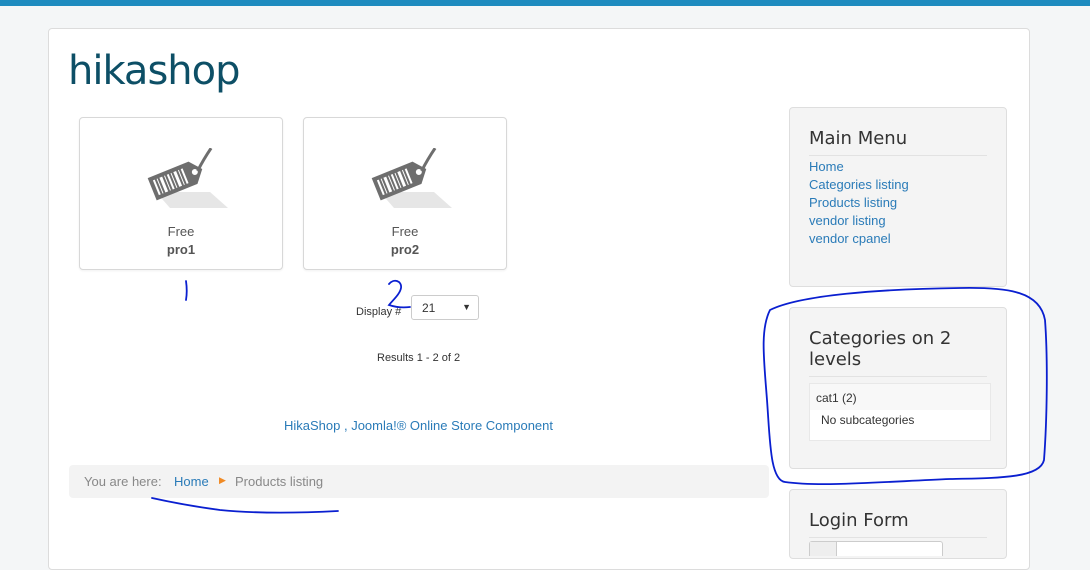 This screenshot has height=570, width=1090. I want to click on product-name: pro1, so click(181, 249).